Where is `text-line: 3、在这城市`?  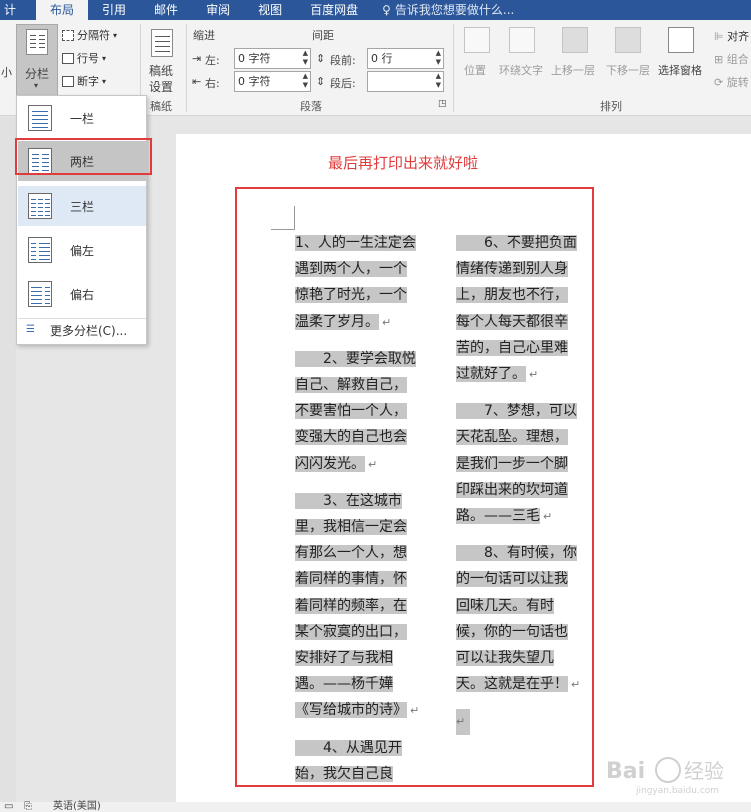
text-line: 3、在这城市 is located at coordinates (362, 501).